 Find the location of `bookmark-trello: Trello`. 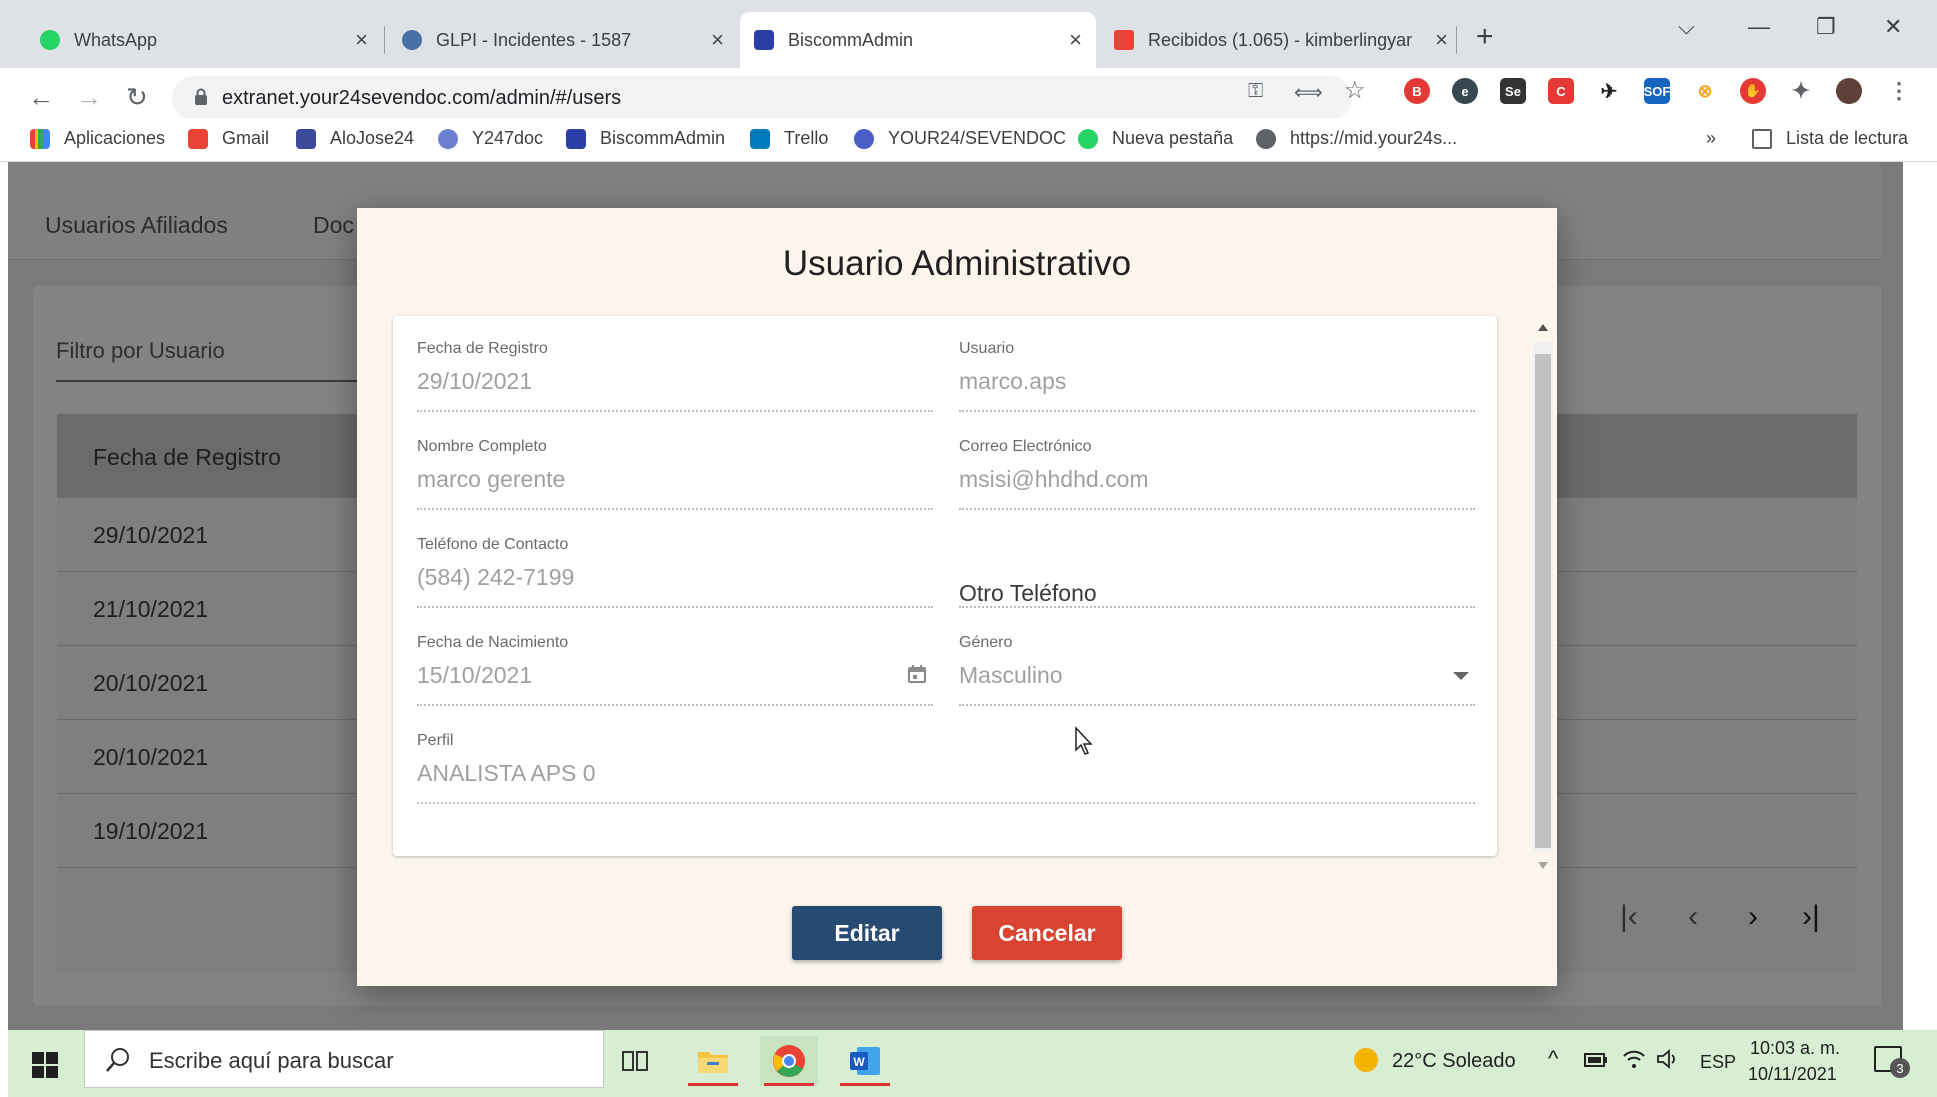

bookmark-trello: Trello is located at coordinates (789, 138).